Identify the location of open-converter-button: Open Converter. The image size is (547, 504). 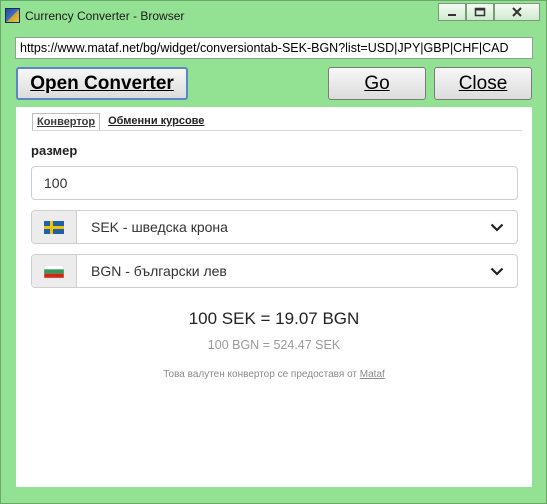
(102, 83).